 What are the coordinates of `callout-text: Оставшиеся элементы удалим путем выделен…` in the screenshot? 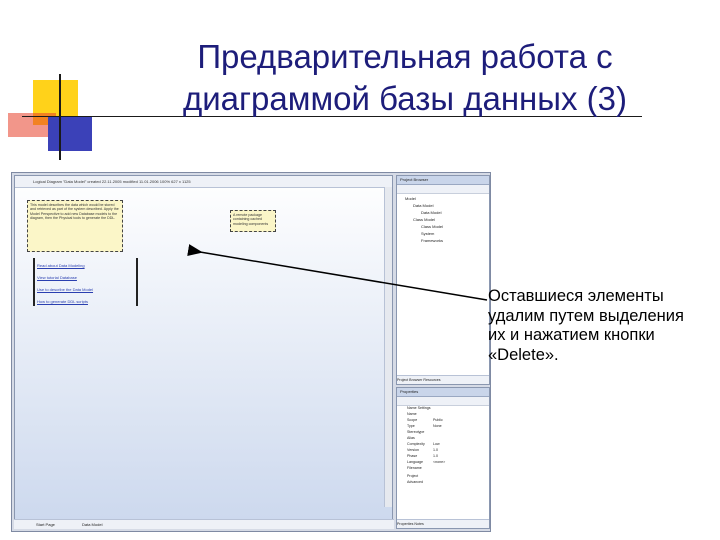 It's located at (586, 325).